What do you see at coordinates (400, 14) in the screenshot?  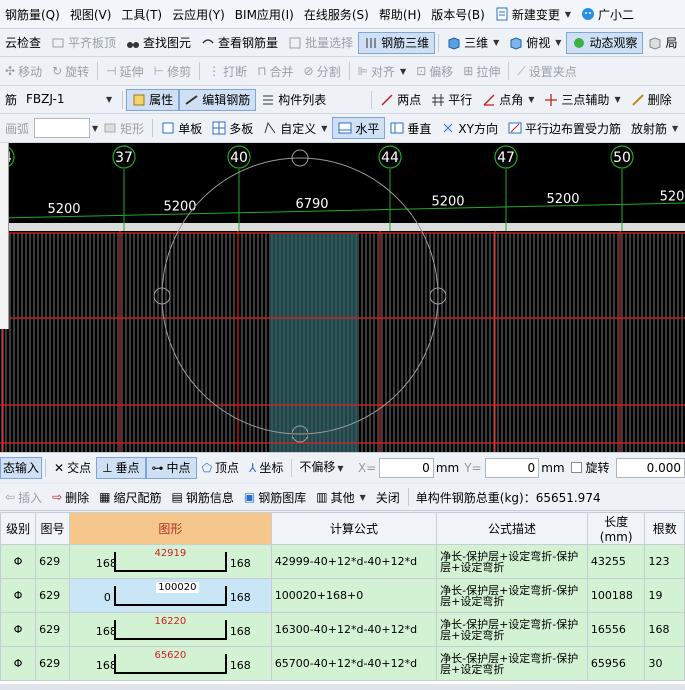 I see `menu-help: 帮助(H)` at bounding box center [400, 14].